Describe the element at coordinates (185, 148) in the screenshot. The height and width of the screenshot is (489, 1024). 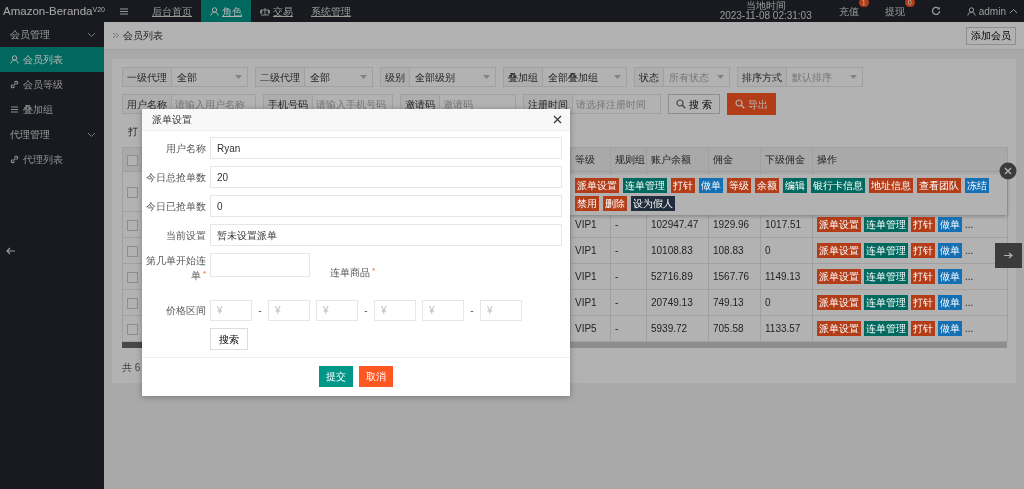
I see `field-label: 用户名称` at that location.